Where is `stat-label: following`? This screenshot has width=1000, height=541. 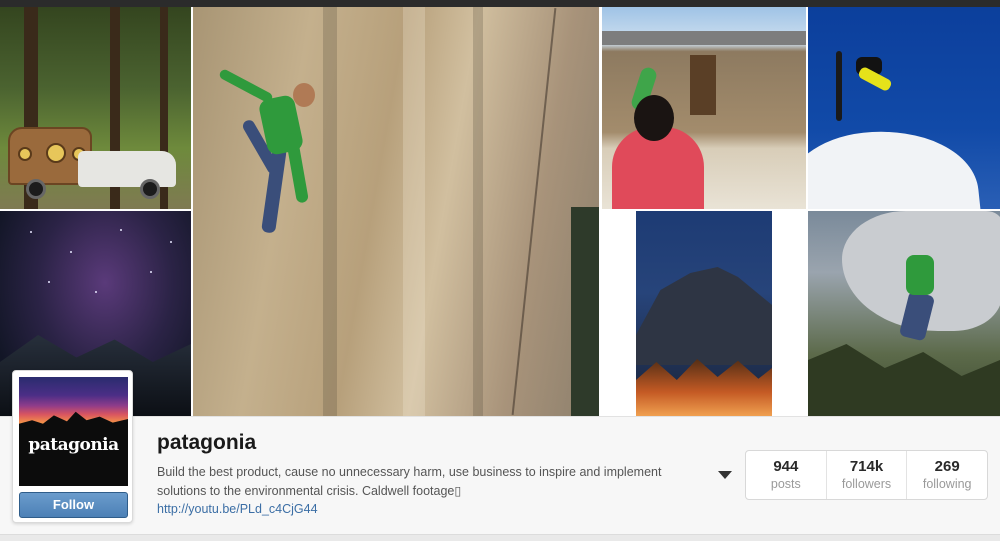
stat-label: following is located at coordinates (947, 484).